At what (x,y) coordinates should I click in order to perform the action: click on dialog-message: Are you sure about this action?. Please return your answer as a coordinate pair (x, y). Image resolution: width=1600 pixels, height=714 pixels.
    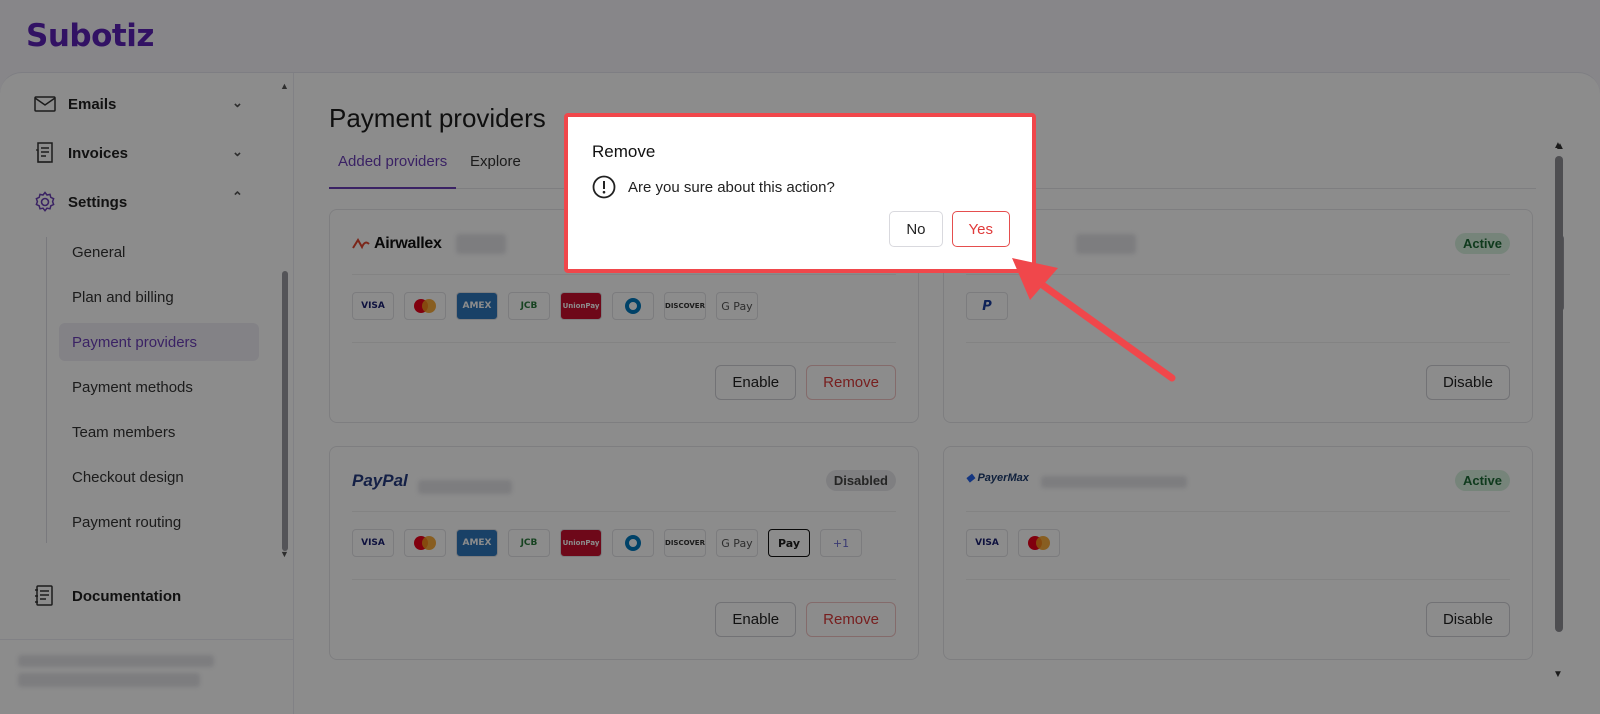
    Looking at the image, I should click on (713, 187).